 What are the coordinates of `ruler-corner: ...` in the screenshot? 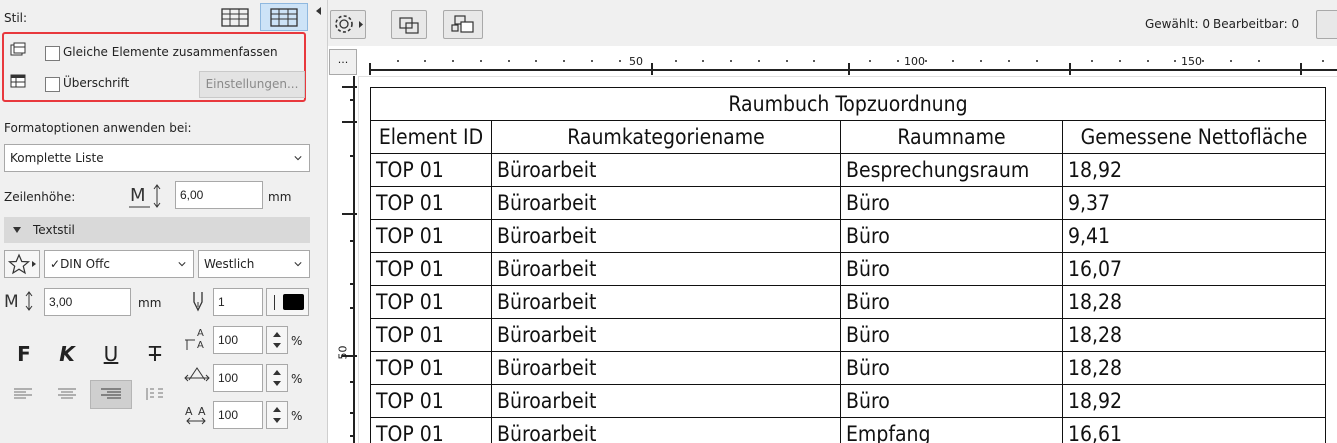 It's located at (343, 61).